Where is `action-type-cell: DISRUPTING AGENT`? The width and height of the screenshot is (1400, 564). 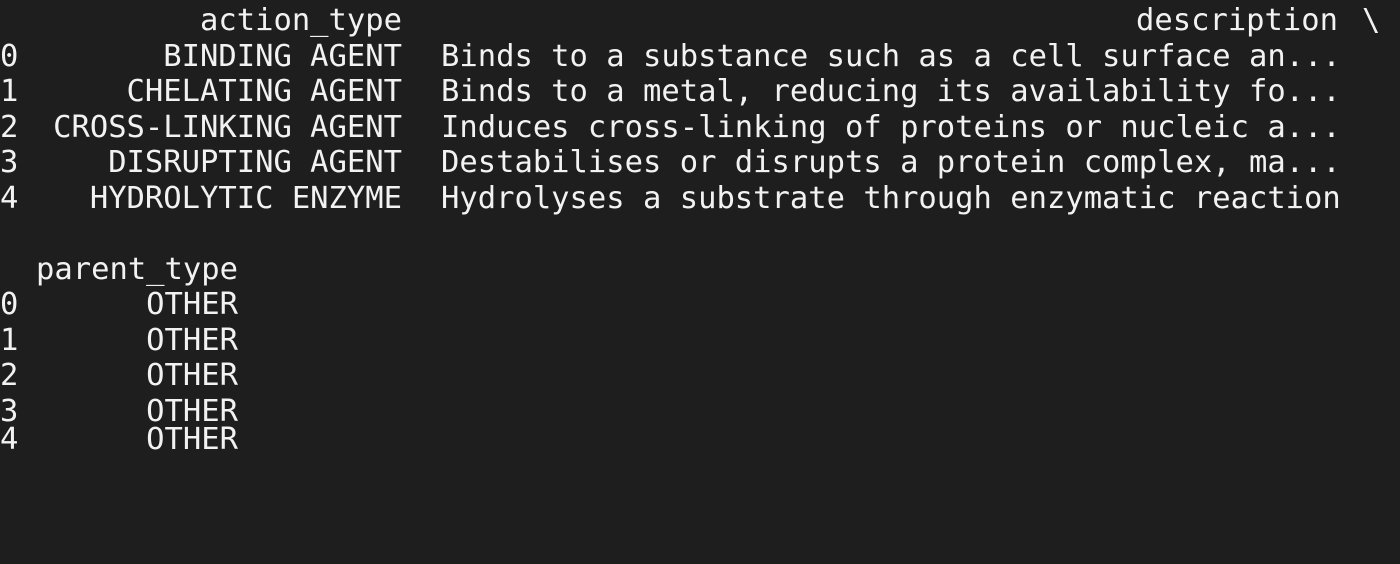 action-type-cell: DISRUPTING AGENT is located at coordinates (255, 162).